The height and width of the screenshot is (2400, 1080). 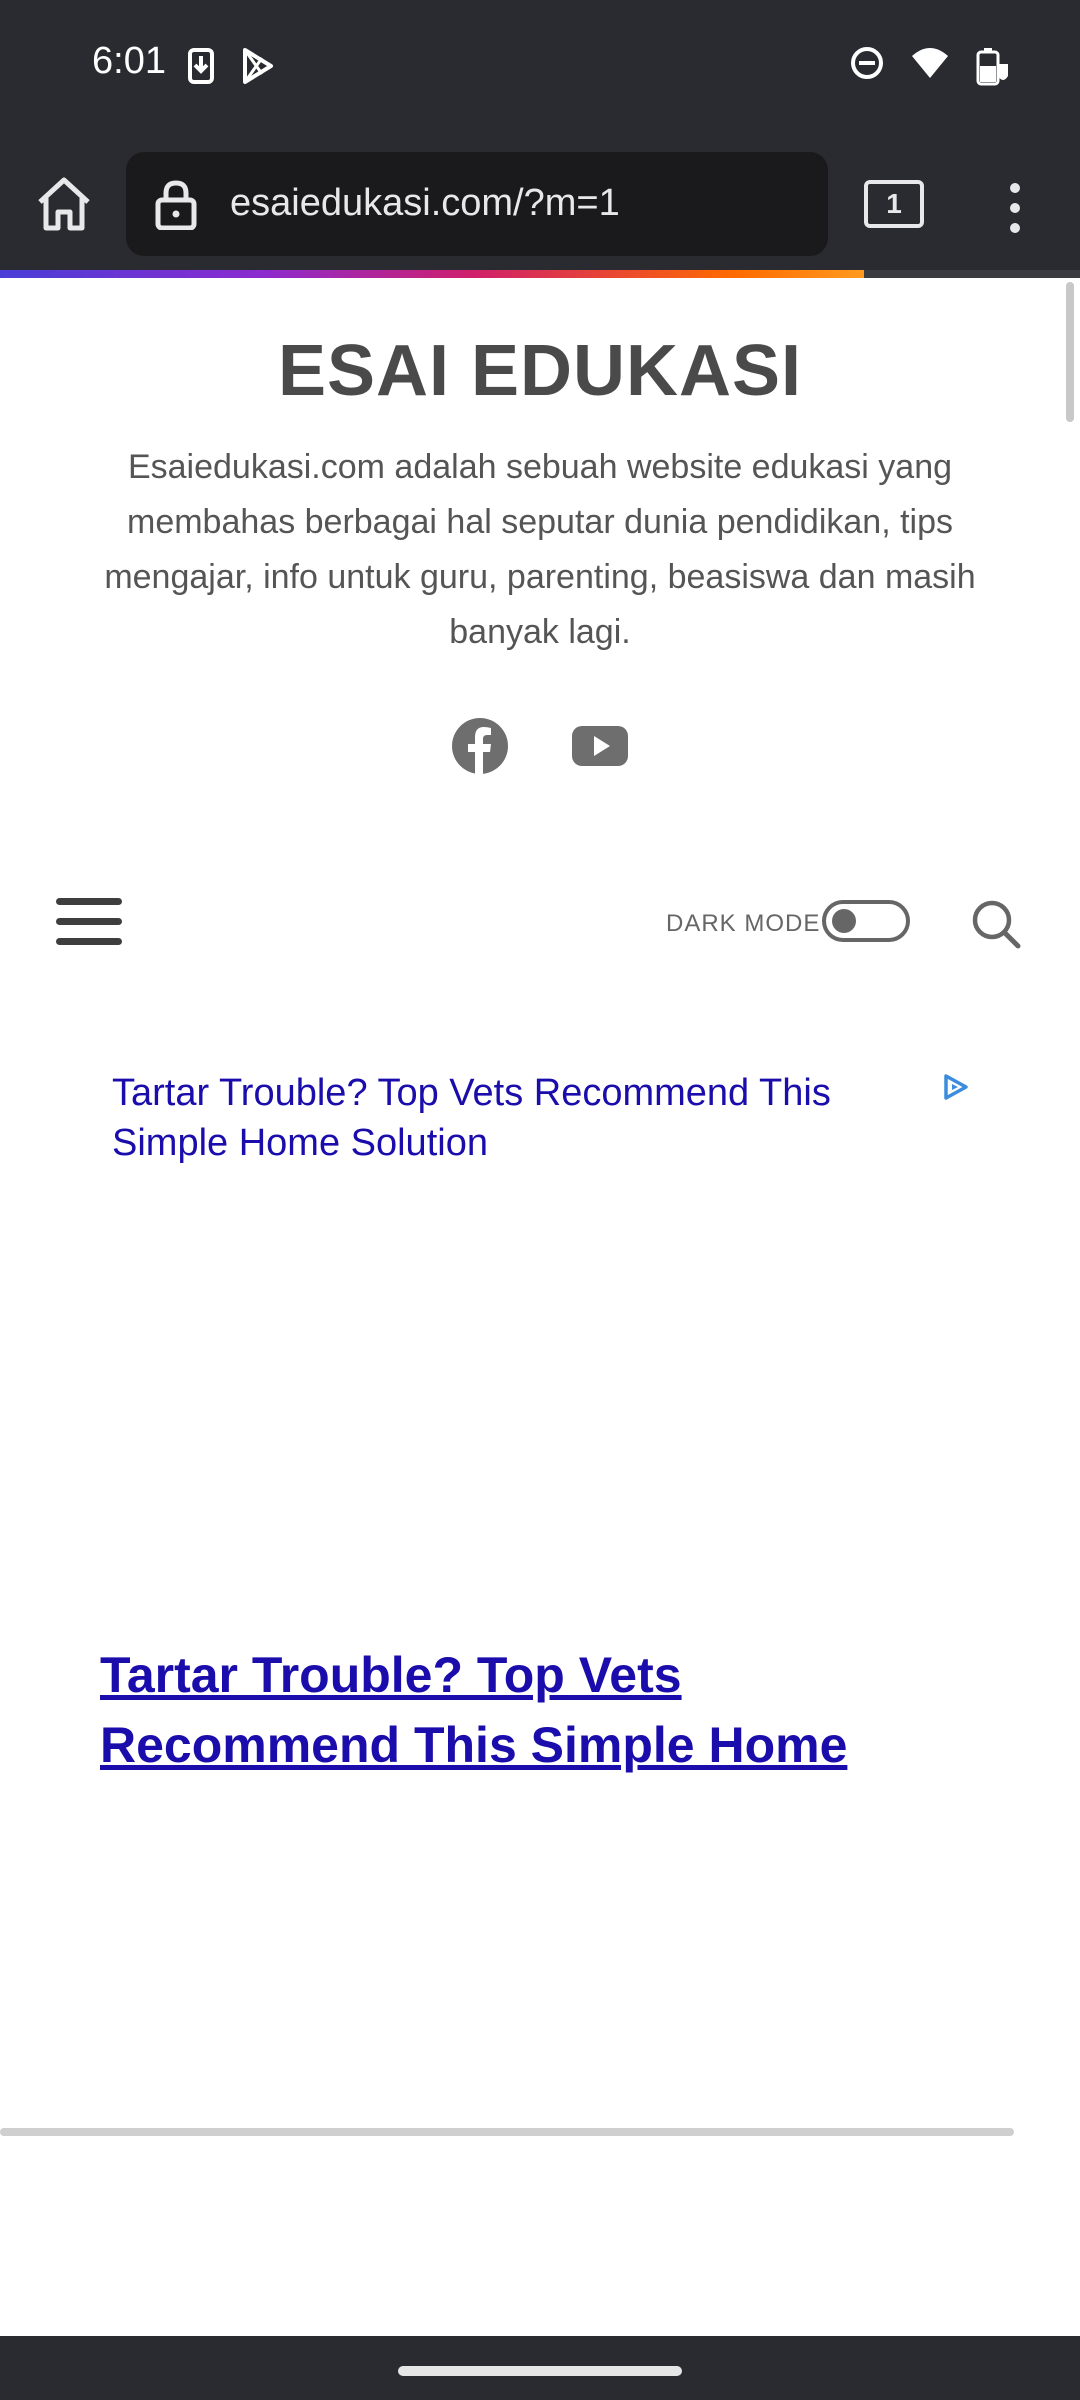 What do you see at coordinates (89, 925) in the screenshot?
I see `menu-icon` at bounding box center [89, 925].